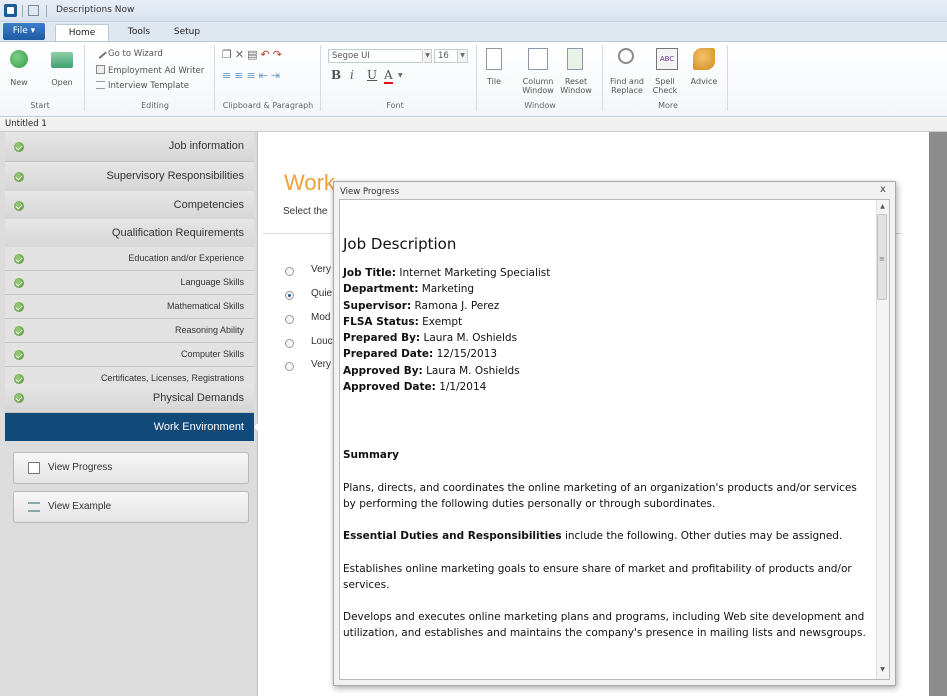 The width and height of the screenshot is (947, 696). I want to click on go-to-wizard-button: Go to Wizard, so click(128, 52).